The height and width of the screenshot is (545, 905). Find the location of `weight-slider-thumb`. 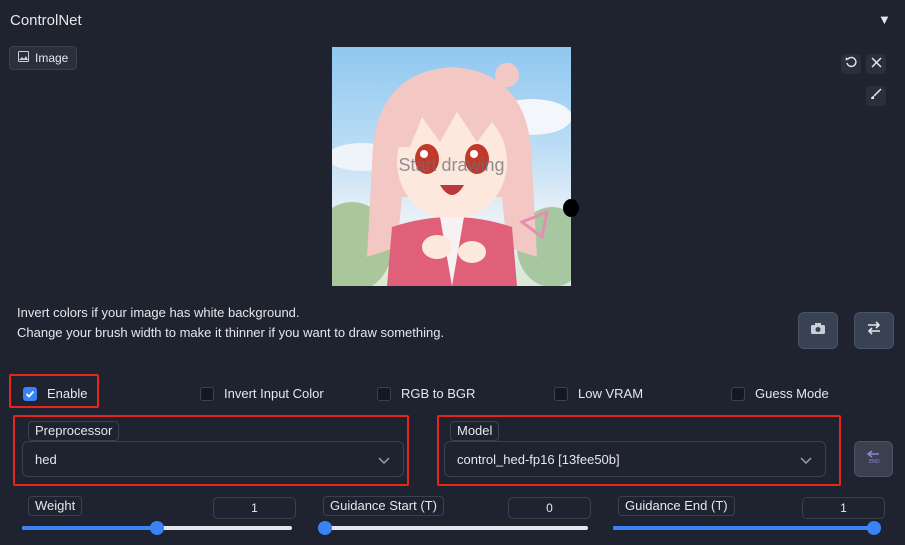

weight-slider-thumb is located at coordinates (157, 528).